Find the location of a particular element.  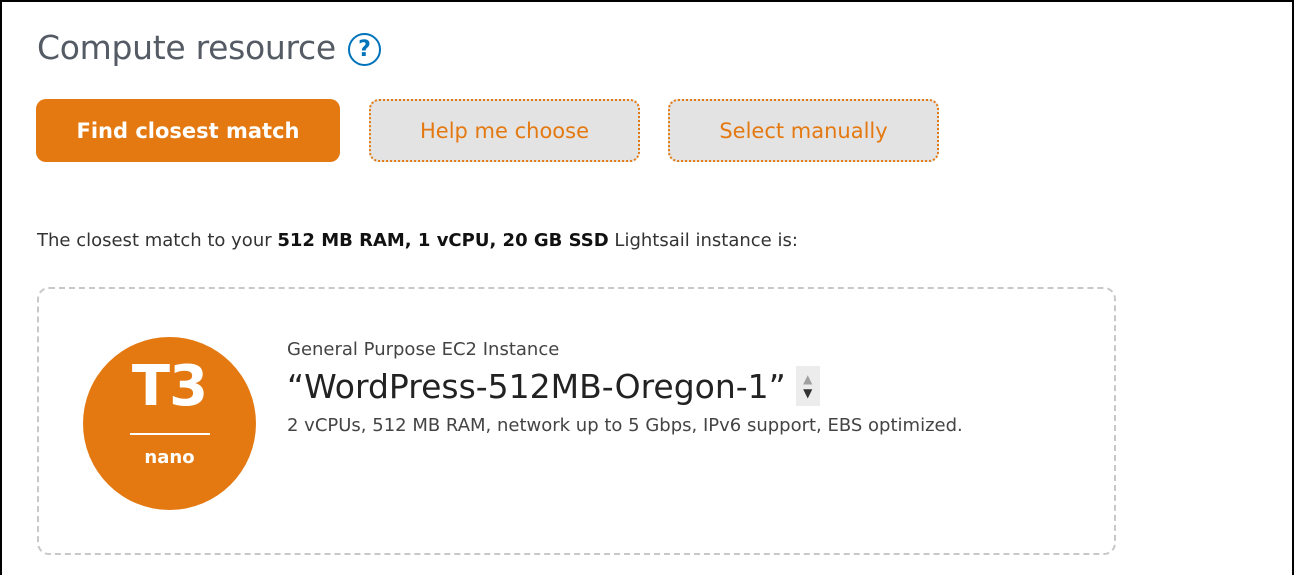

instance-category: General Purpose EC2 Instance is located at coordinates (423, 349).